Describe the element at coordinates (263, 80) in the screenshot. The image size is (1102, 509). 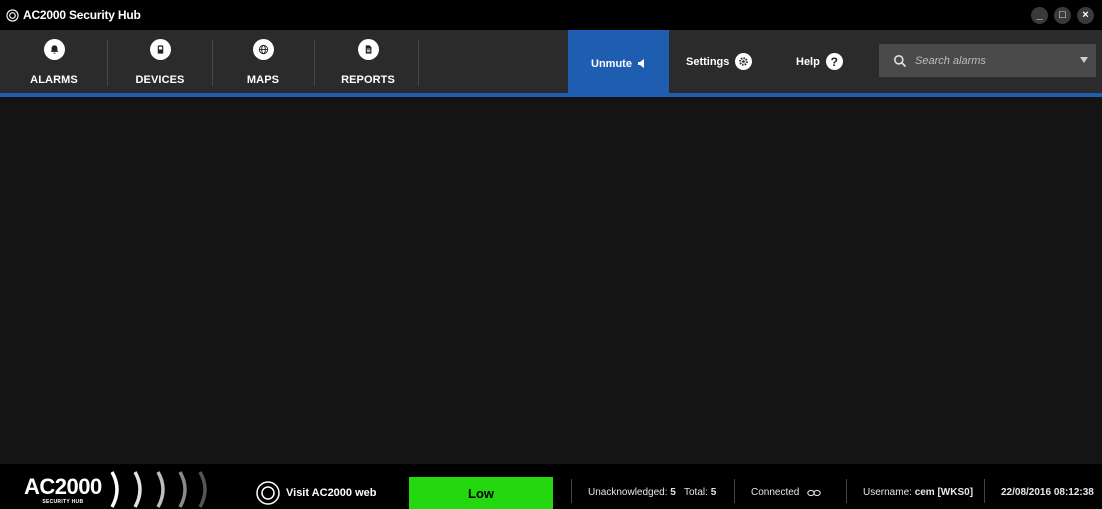
I see `nav-label-maps: MAPS` at that location.